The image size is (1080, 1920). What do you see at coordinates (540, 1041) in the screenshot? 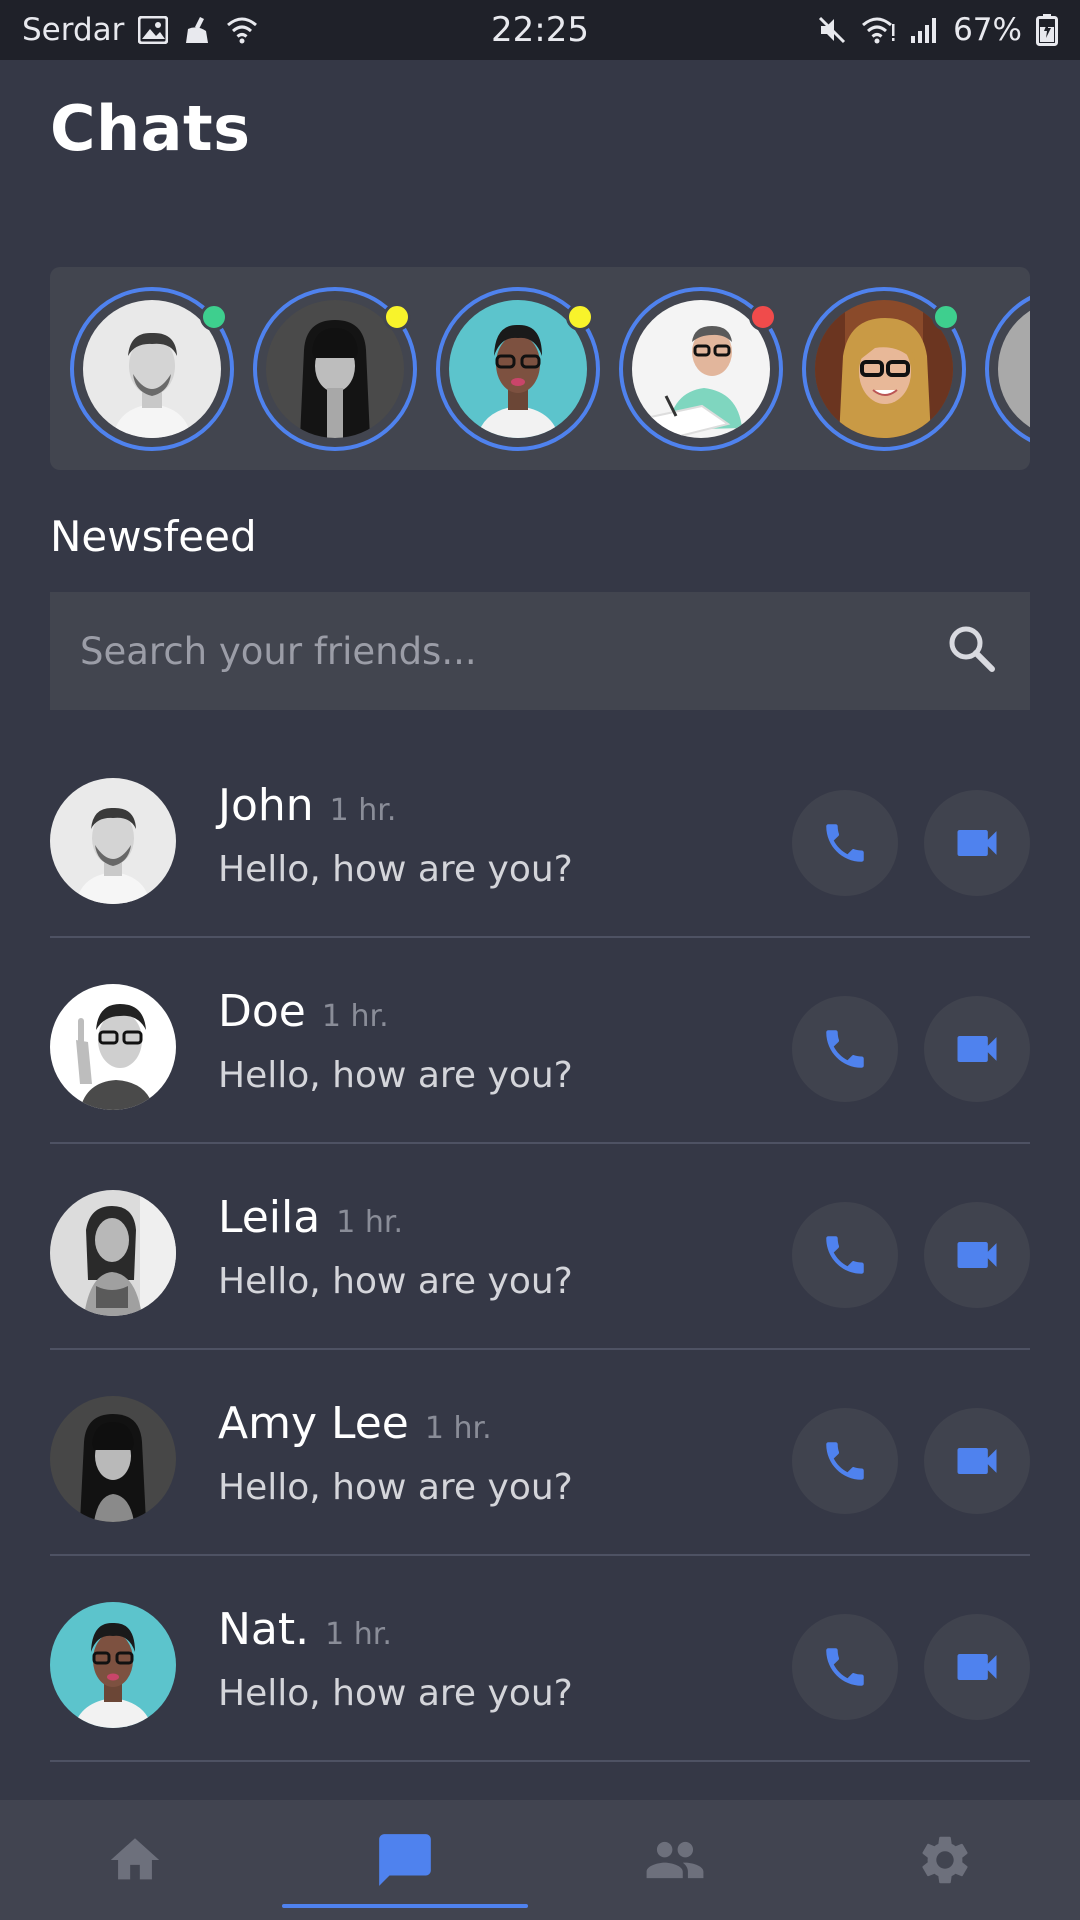
I see `chat-row: Doe 1 hr. Hello, how are you?` at bounding box center [540, 1041].